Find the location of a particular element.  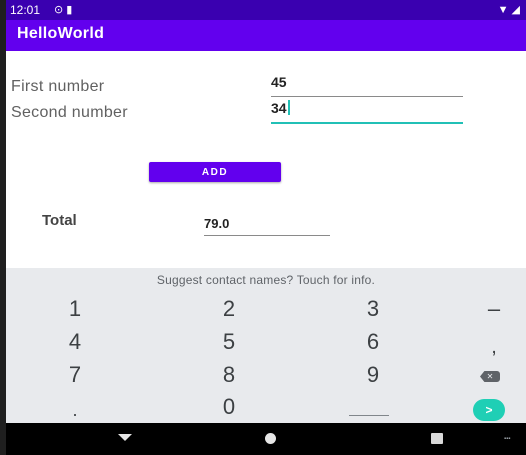

cast-icon: ⊙ is located at coordinates (59, 10).